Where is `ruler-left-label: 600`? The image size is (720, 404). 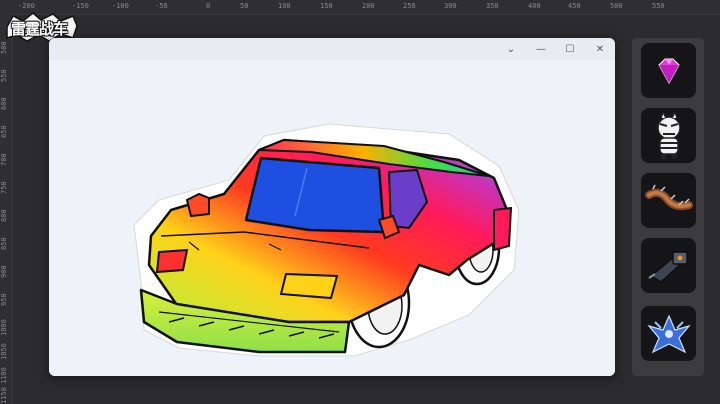 ruler-left-label: 600 is located at coordinates (4, 103).